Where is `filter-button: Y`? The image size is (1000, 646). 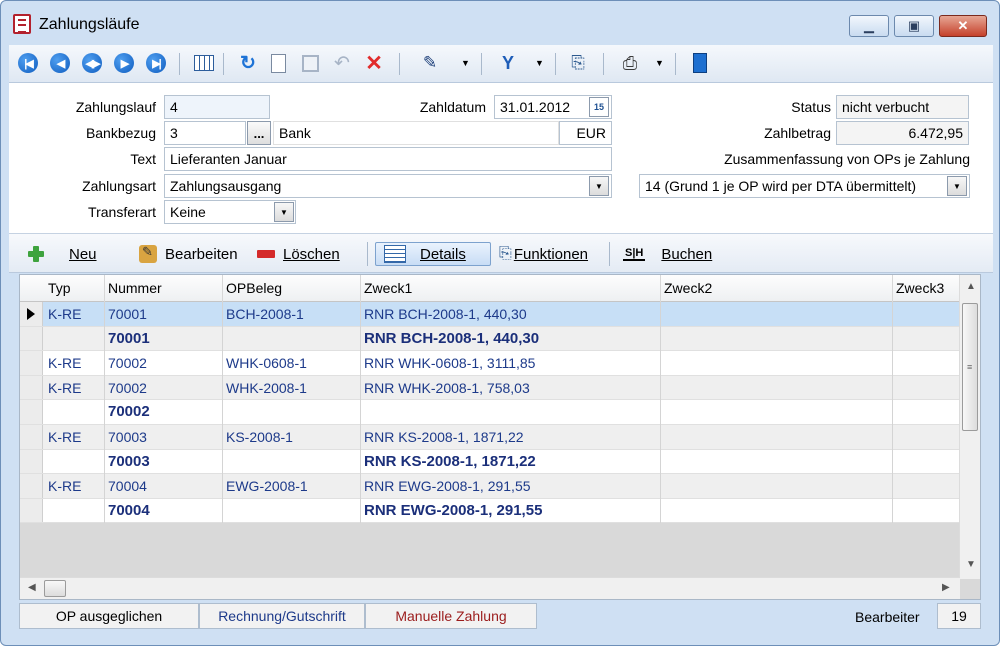
filter-button: Y is located at coordinates (508, 63).